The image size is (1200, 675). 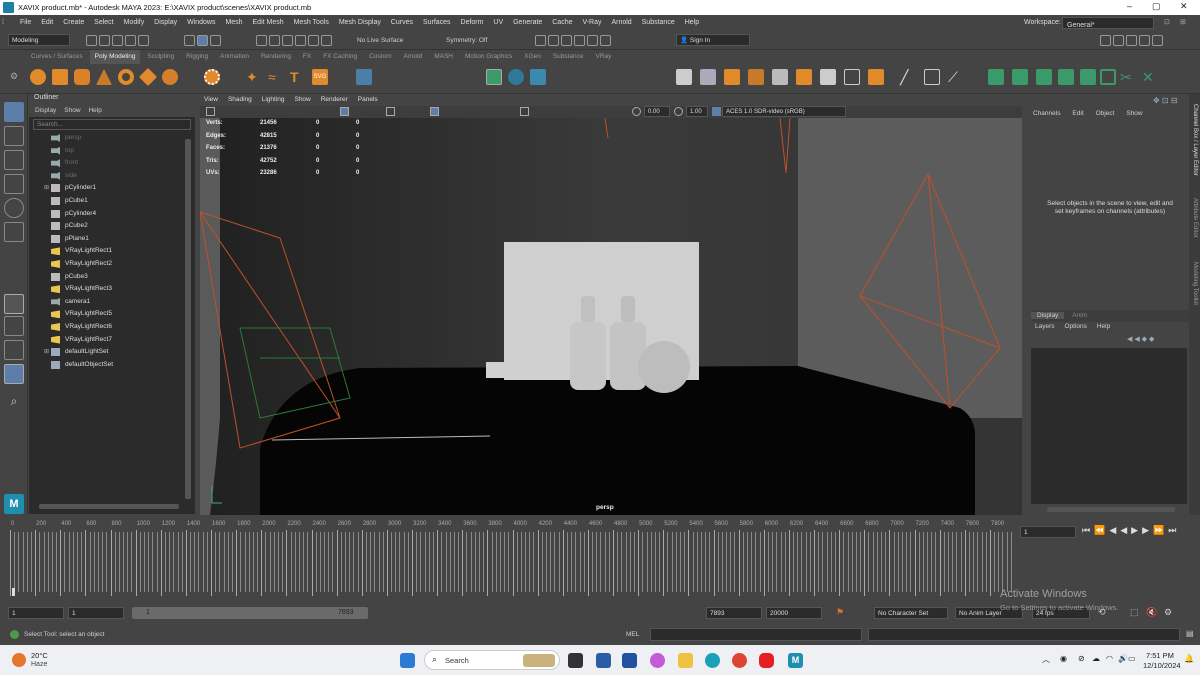 What do you see at coordinates (568, 57) in the screenshot?
I see `shelf-tab-substance: Substance` at bounding box center [568, 57].